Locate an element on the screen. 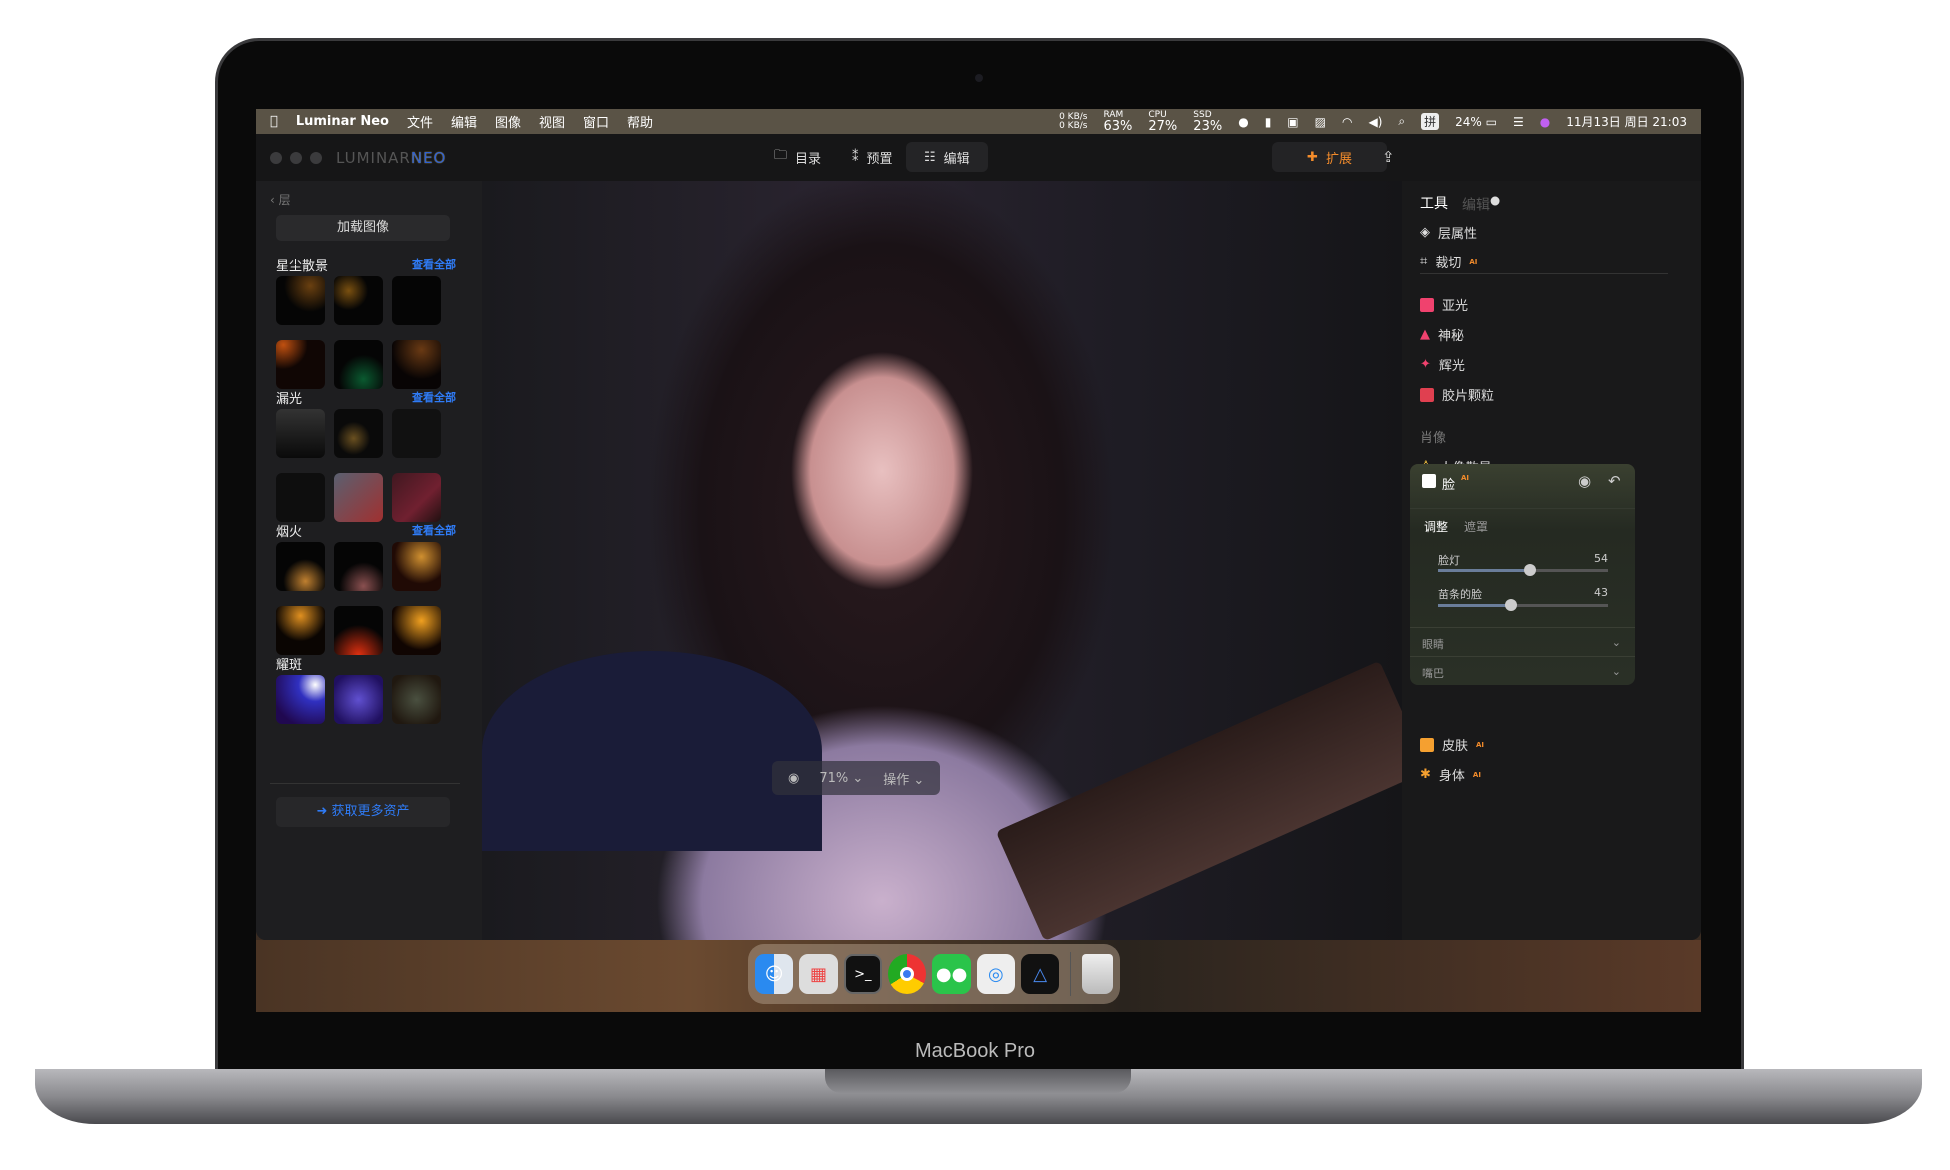  zoom-button is located at coordinates (316, 157).